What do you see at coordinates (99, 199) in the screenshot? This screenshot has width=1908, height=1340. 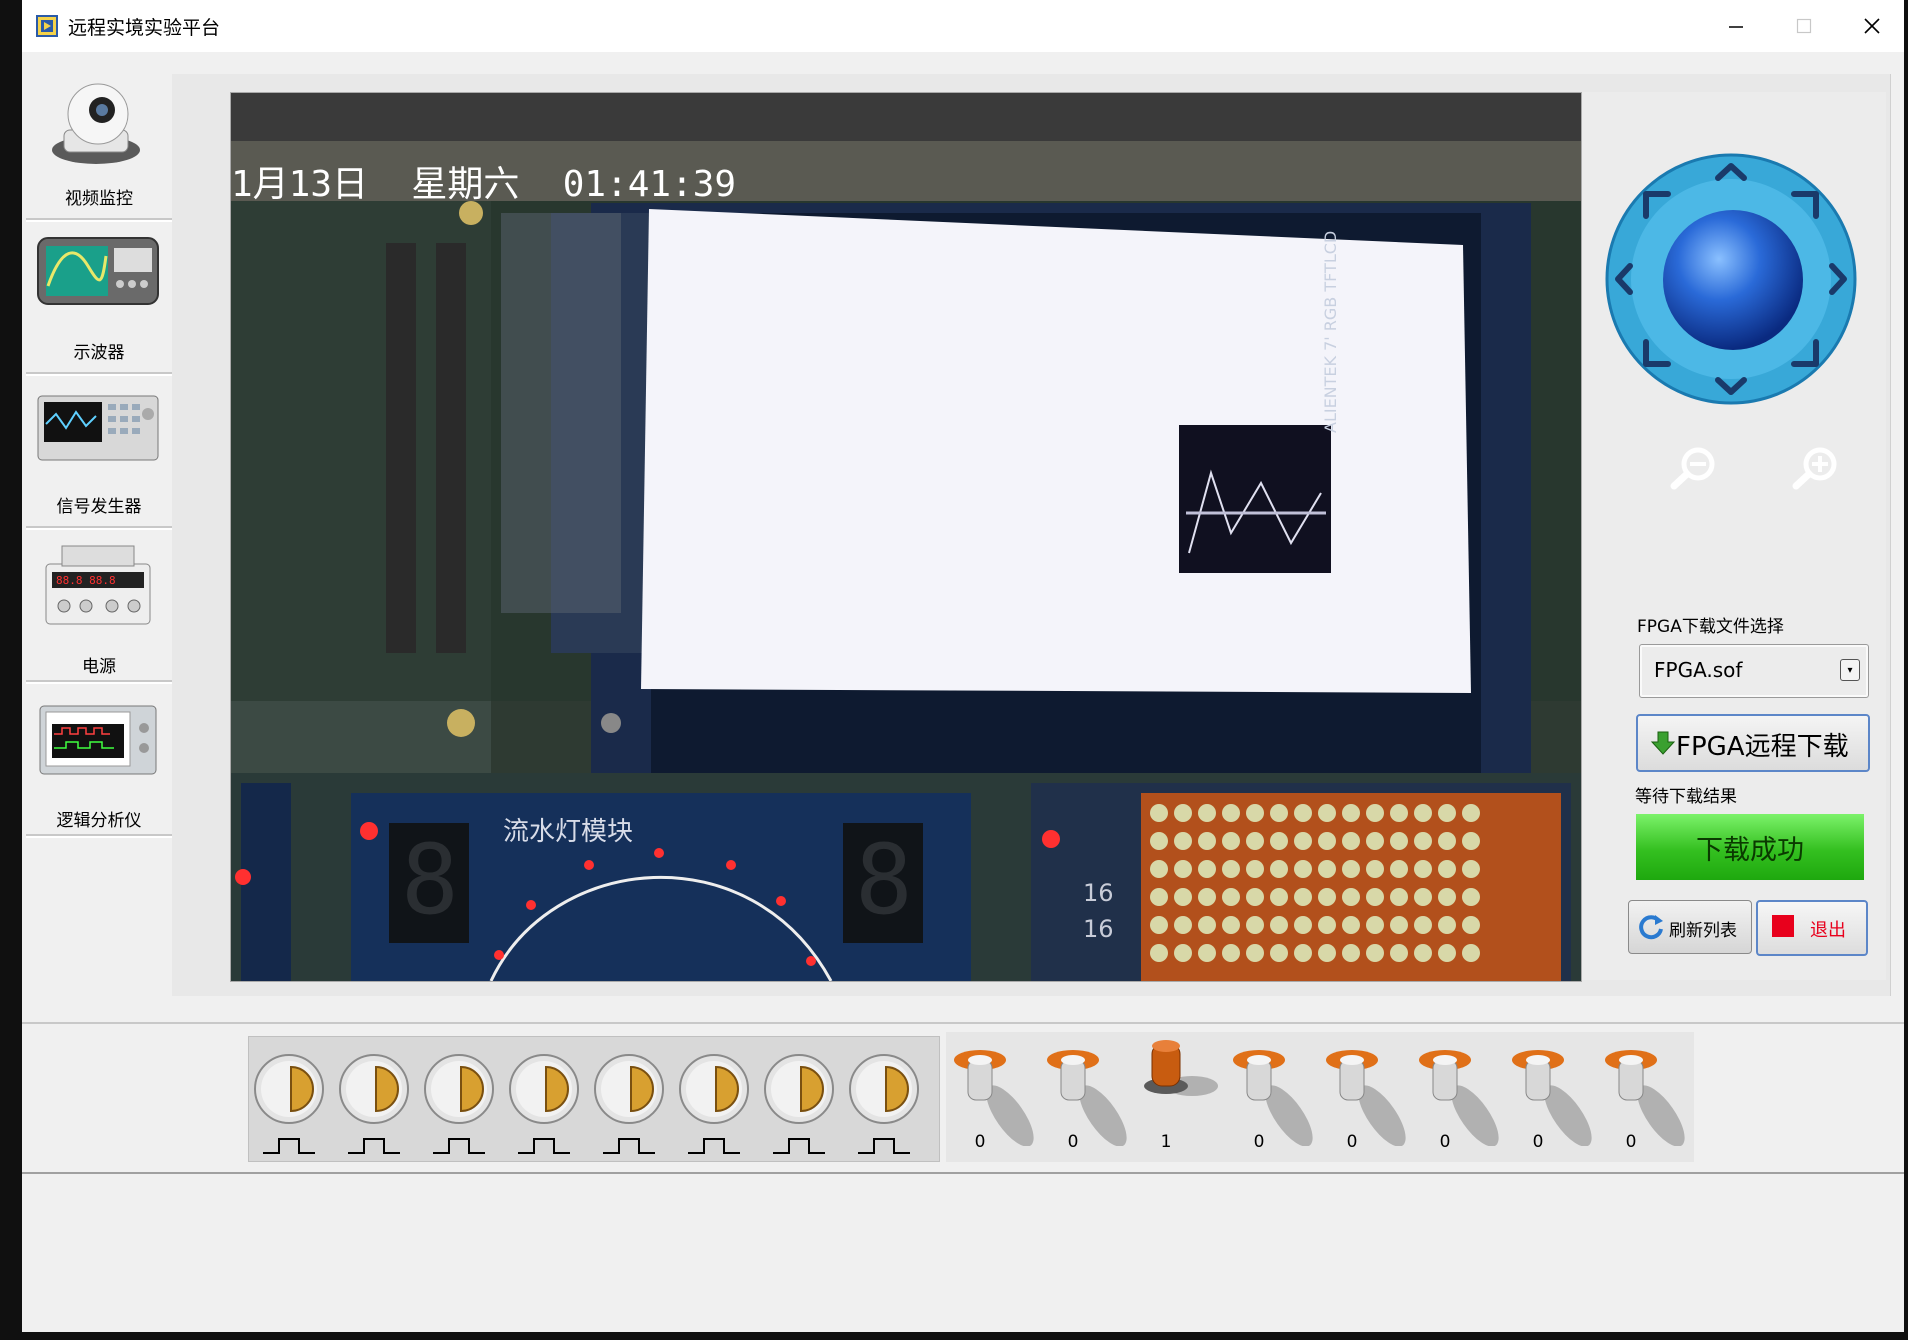 I see `sidebar-item-label: 视频监控` at bounding box center [99, 199].